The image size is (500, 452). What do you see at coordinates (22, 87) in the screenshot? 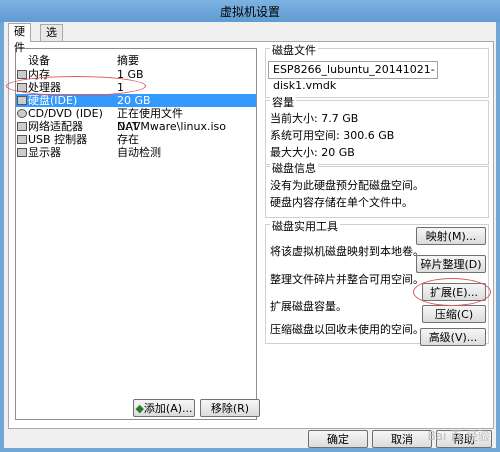
I see `cpu-icon` at bounding box center [22, 87].